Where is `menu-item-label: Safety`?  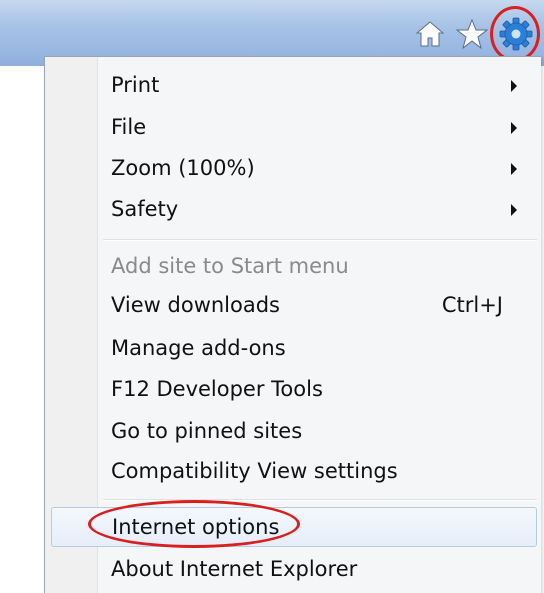 menu-item-label: Safety is located at coordinates (145, 209).